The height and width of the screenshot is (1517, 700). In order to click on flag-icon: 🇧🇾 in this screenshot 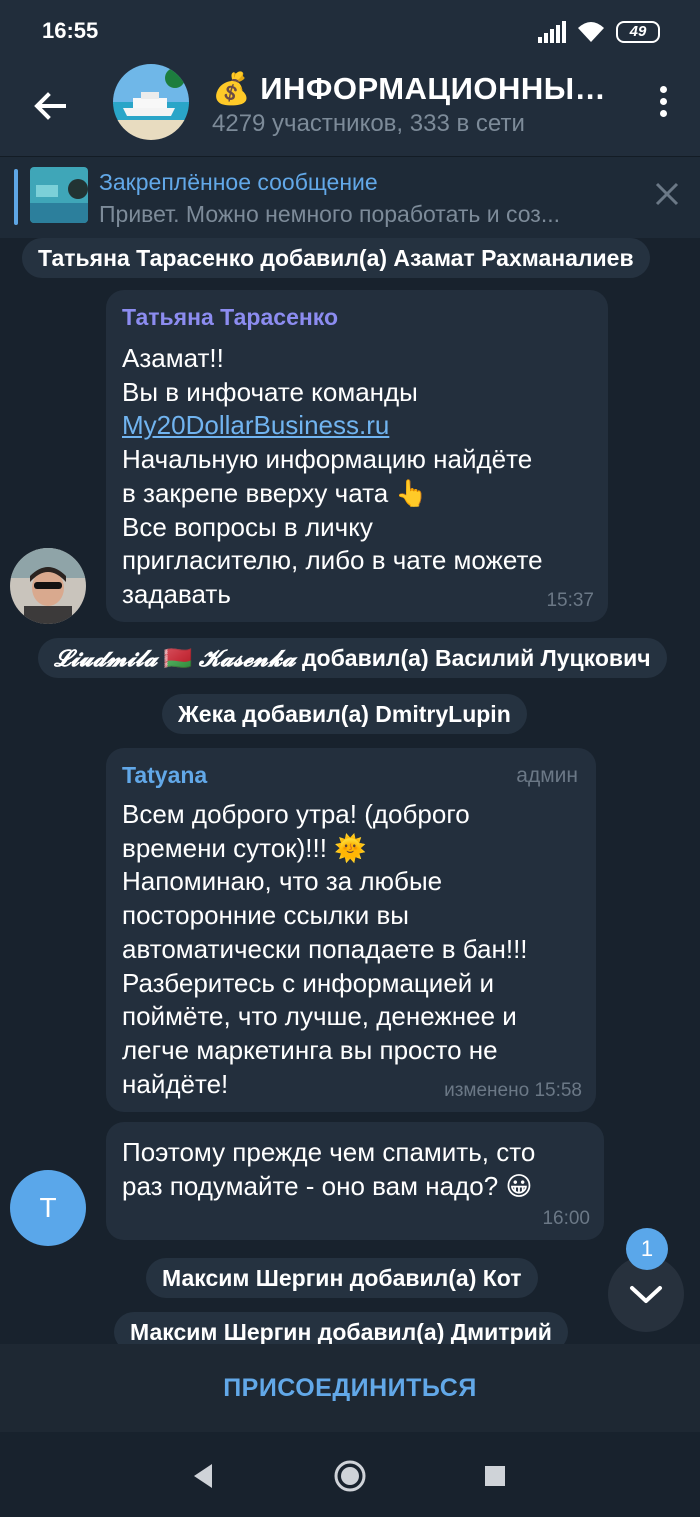, I will do `click(178, 658)`.